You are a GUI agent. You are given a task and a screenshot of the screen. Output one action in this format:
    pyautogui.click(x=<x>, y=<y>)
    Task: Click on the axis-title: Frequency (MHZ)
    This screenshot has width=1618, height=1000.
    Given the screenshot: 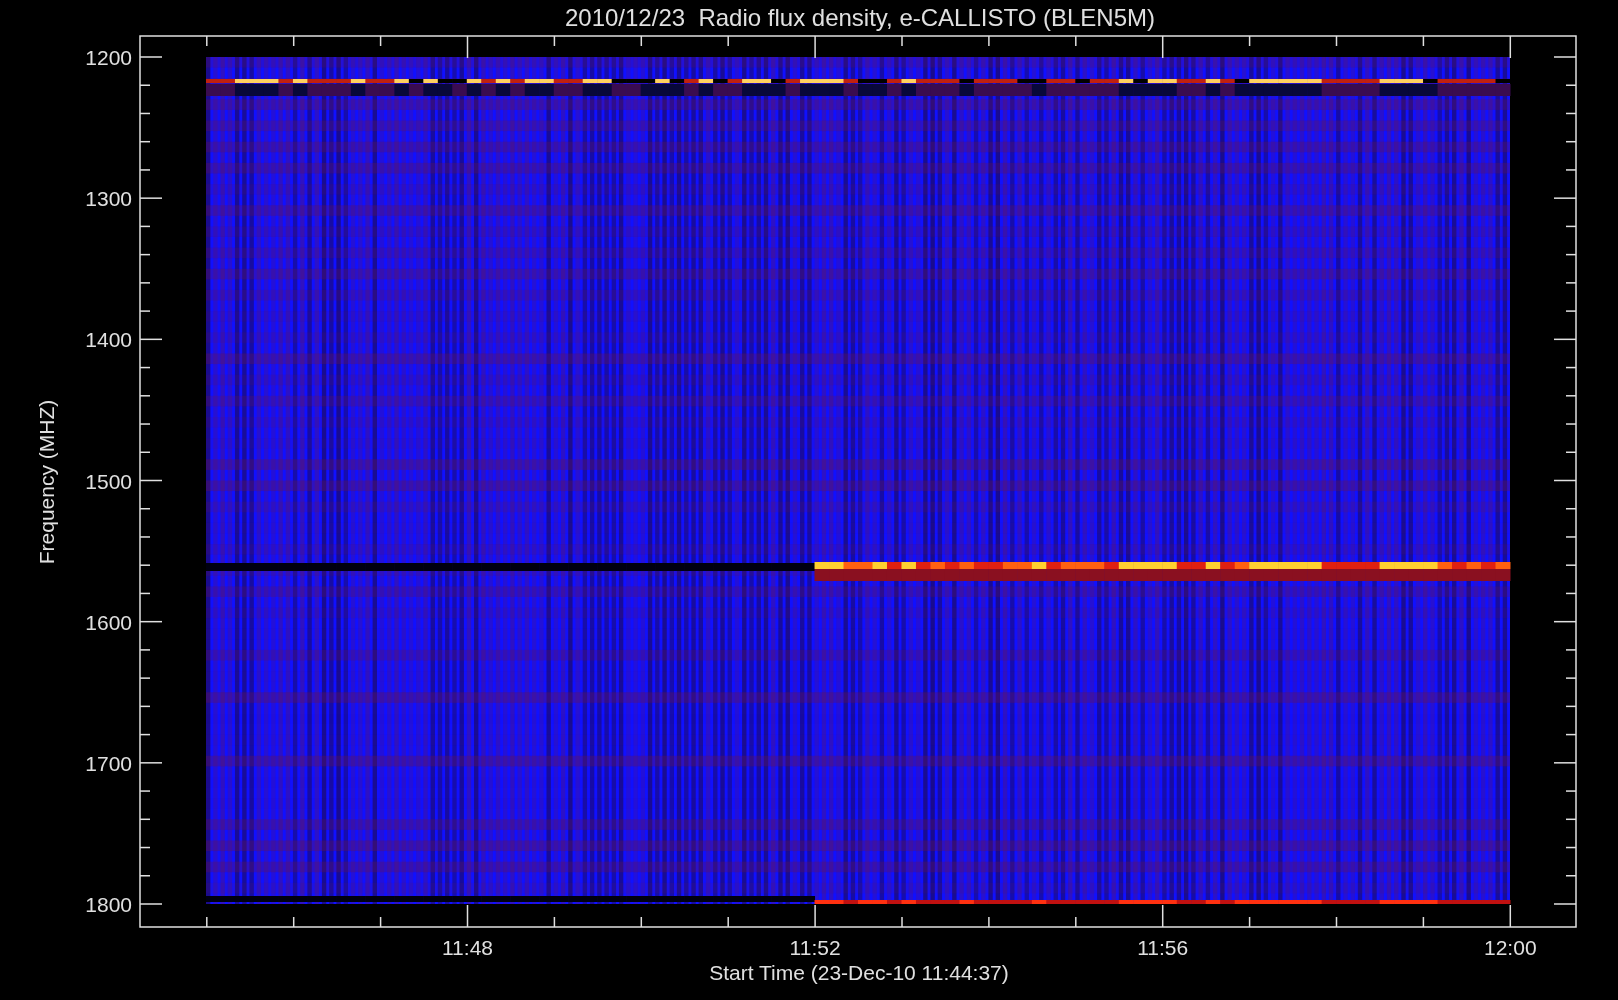 What is the action you would take?
    pyautogui.click(x=46, y=482)
    